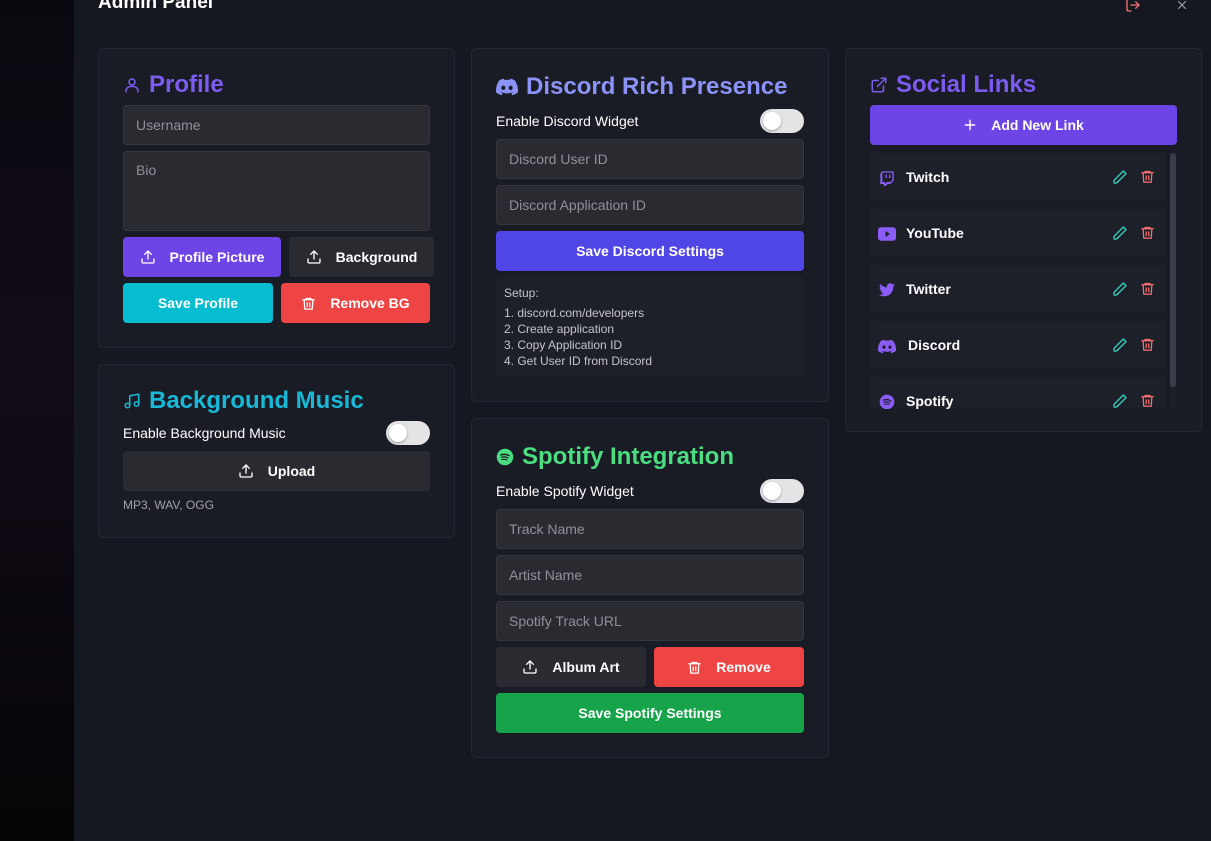  What do you see at coordinates (1182, 7) in the screenshot?
I see `close-icon` at bounding box center [1182, 7].